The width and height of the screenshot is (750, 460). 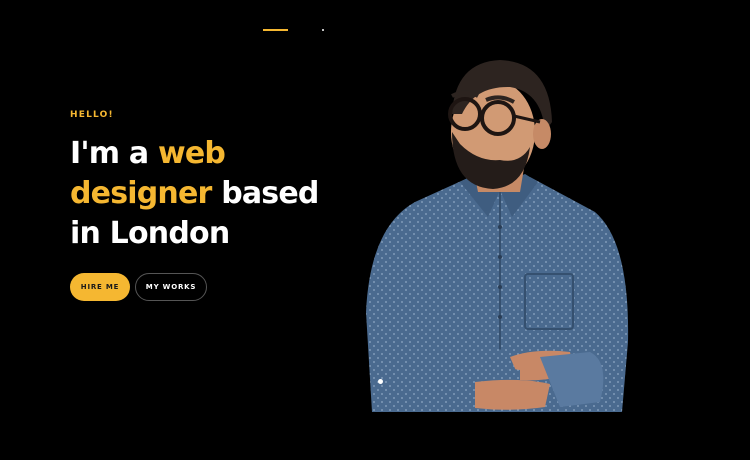 I want to click on headline-text-1: I'm a, so click(x=114, y=153).